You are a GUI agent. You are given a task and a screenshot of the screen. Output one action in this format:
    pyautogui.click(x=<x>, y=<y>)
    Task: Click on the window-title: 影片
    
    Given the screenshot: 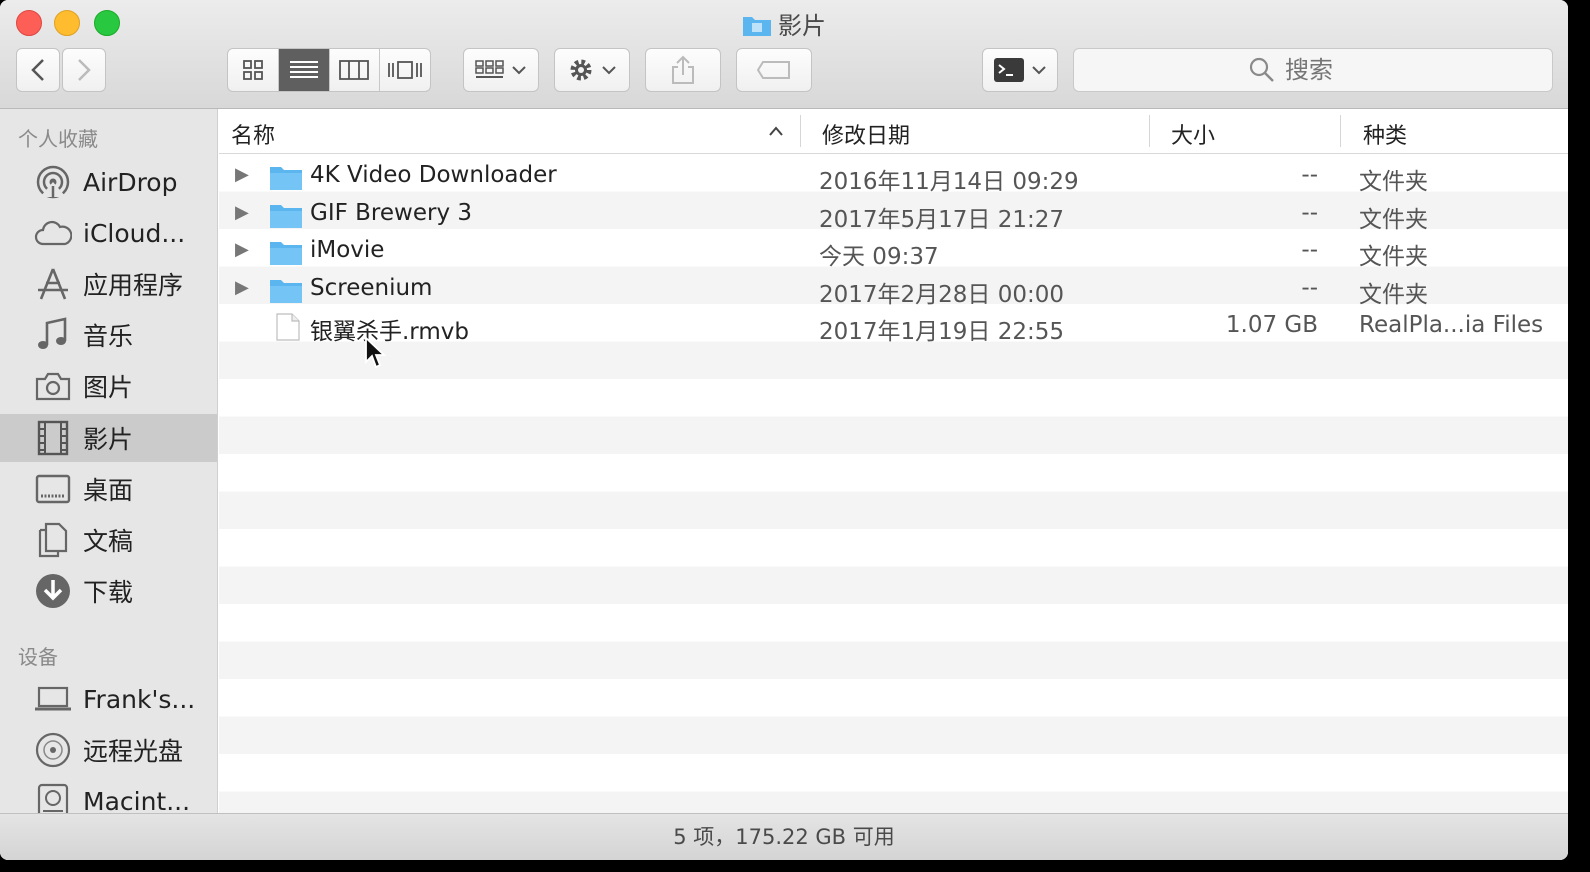 What is the action you would take?
    pyautogui.click(x=784, y=23)
    